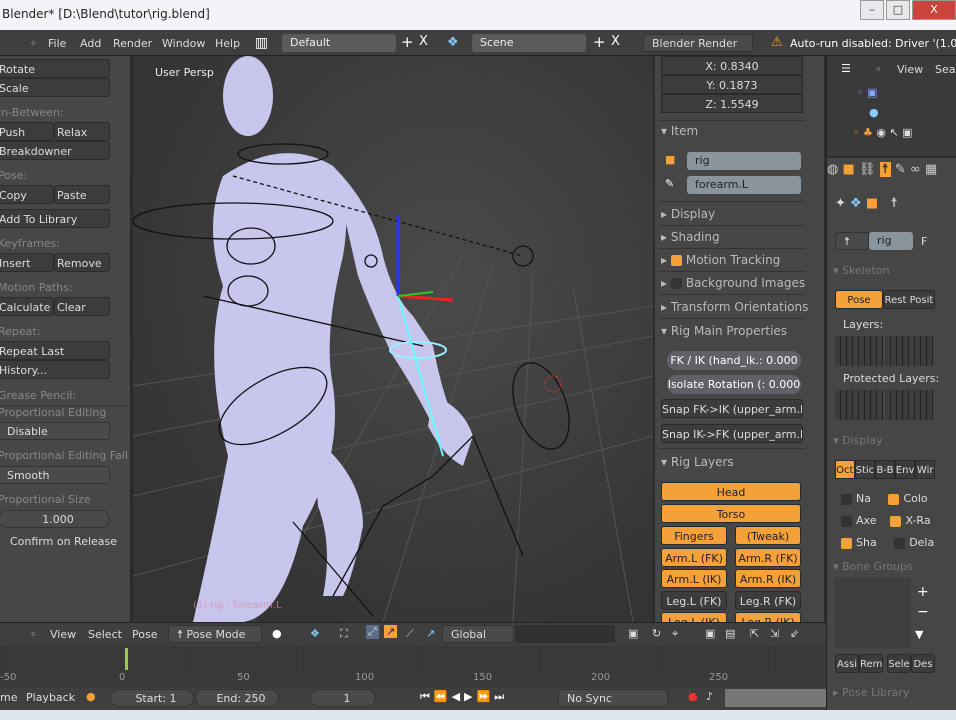  What do you see at coordinates (794, 633) in the screenshot?
I see `paste-flipped-icon: ⇙` at bounding box center [794, 633].